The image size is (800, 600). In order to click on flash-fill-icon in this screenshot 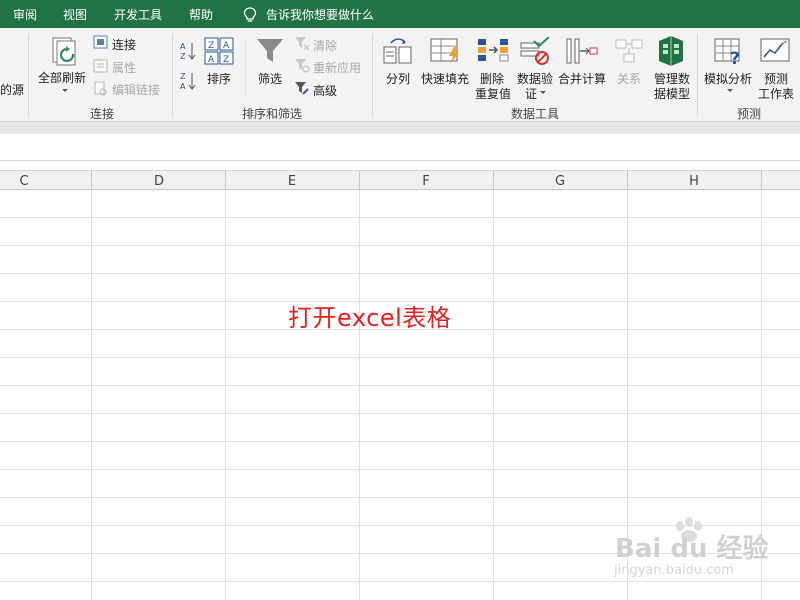, I will do `click(446, 51)`.